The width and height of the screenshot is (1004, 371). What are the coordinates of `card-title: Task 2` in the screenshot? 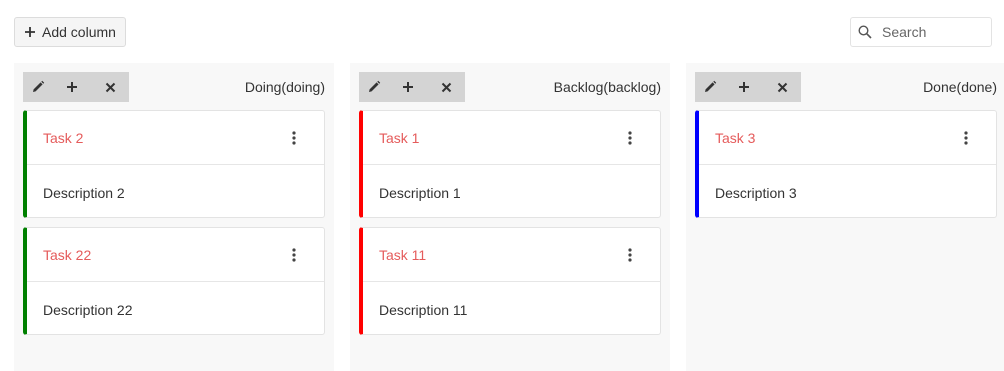 It's located at (63, 138).